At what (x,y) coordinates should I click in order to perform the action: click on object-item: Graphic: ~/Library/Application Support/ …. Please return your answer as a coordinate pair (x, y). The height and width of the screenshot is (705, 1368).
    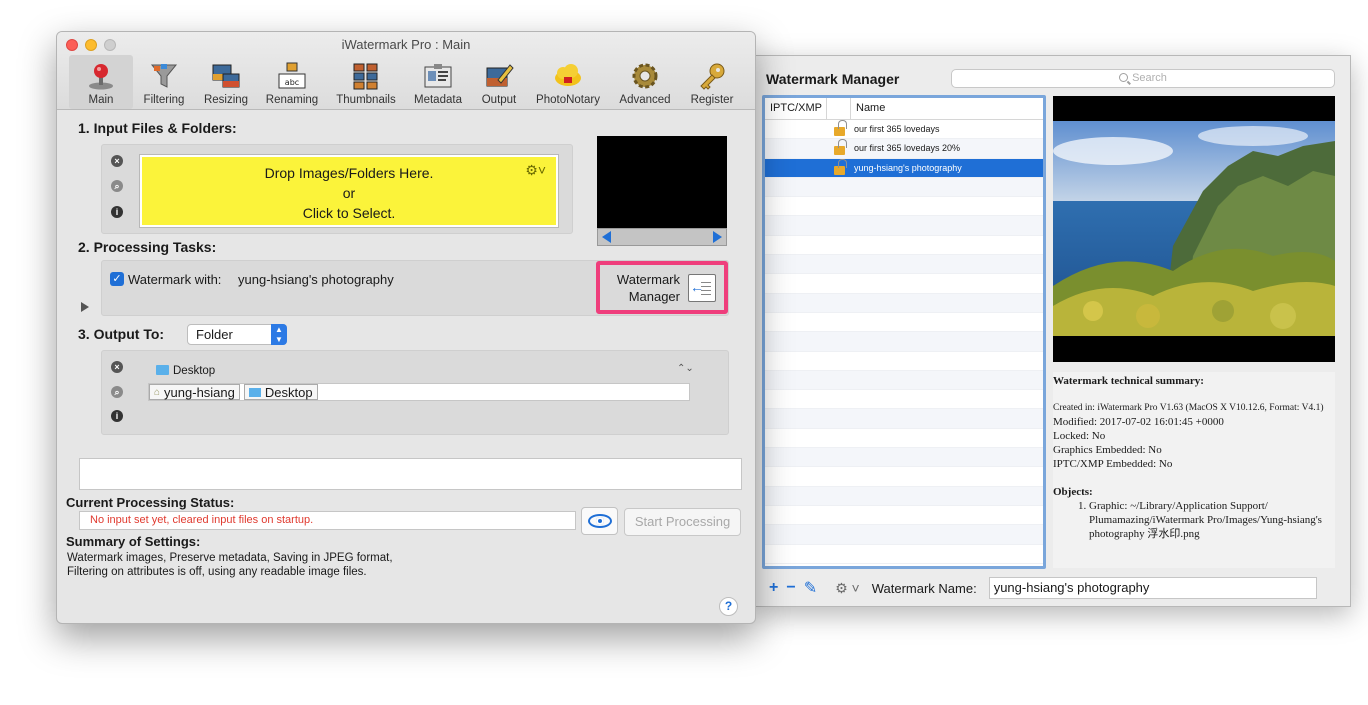
    Looking at the image, I should click on (1212, 520).